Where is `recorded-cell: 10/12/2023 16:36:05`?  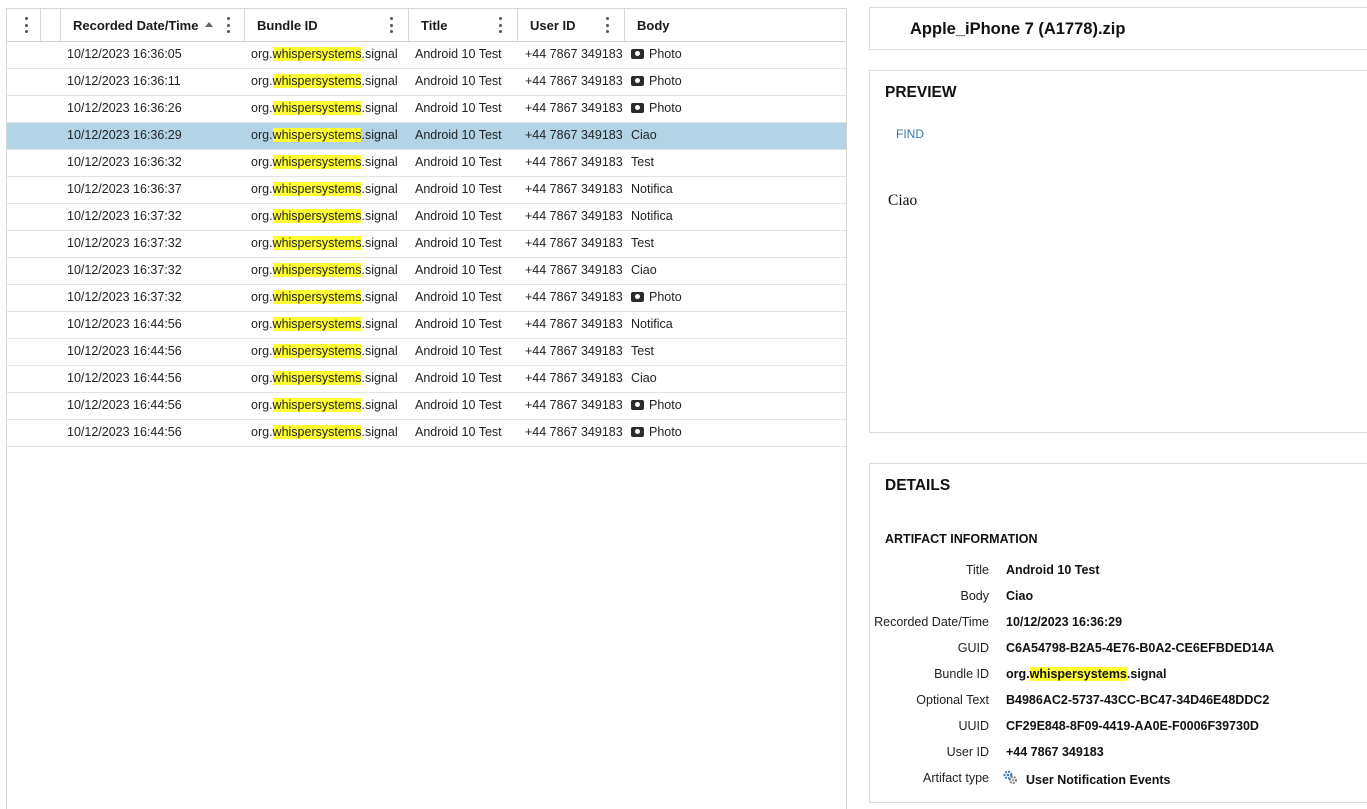
recorded-cell: 10/12/2023 16:36:05 is located at coordinates (124, 54).